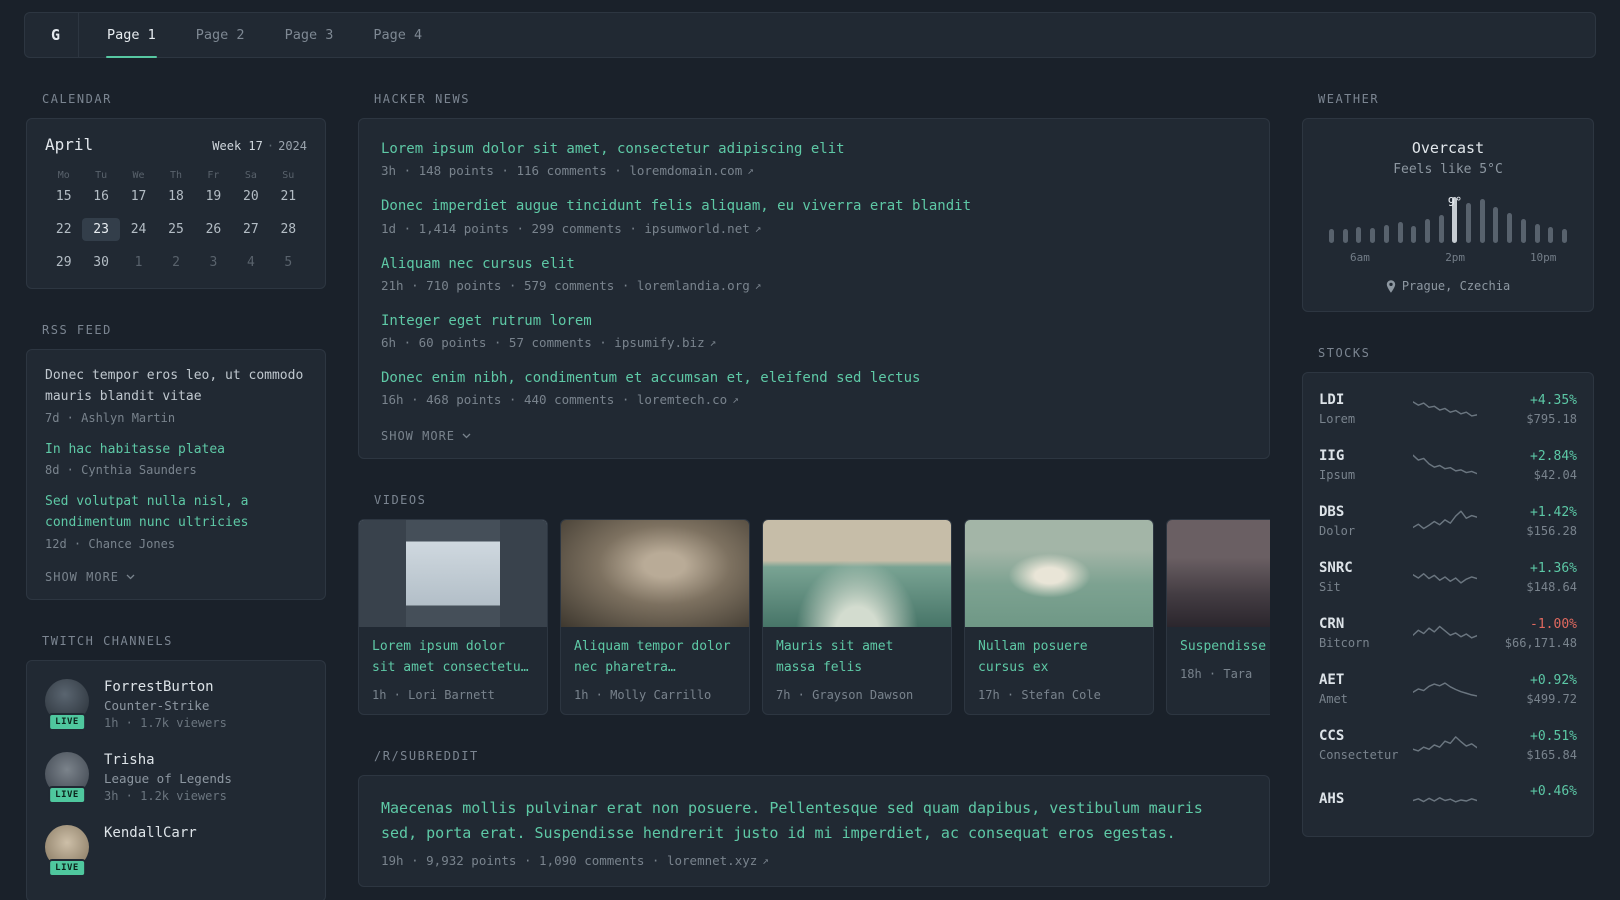 The height and width of the screenshot is (900, 1620). What do you see at coordinates (168, 760) in the screenshot?
I see `channel-name: Trisha` at bounding box center [168, 760].